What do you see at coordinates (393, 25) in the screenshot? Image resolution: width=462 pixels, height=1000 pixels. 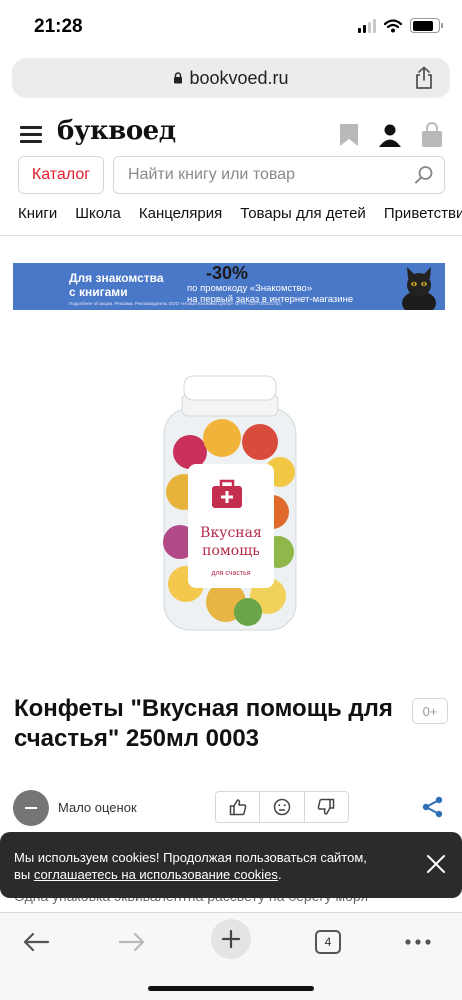 I see `wifi-icon` at bounding box center [393, 25].